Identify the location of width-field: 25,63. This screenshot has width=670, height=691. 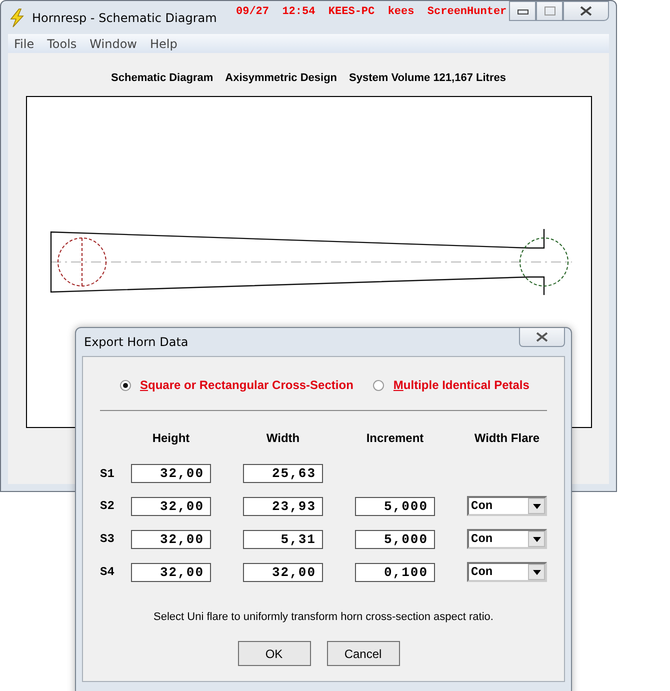
(283, 473).